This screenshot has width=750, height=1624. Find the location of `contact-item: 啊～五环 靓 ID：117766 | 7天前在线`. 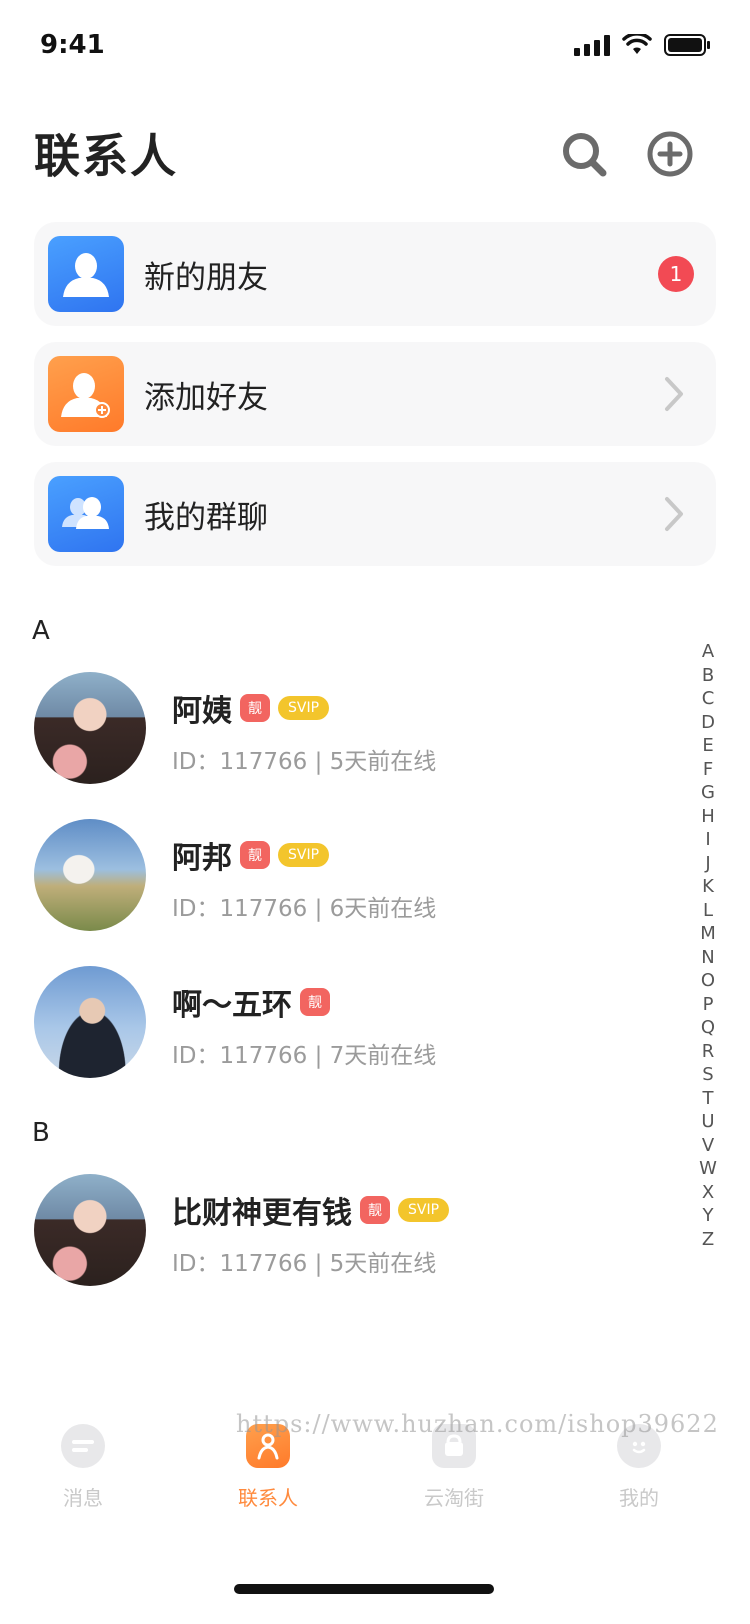

contact-item: 啊～五环 靓 ID：117766 | 7天前在线 is located at coordinates (334, 1022).